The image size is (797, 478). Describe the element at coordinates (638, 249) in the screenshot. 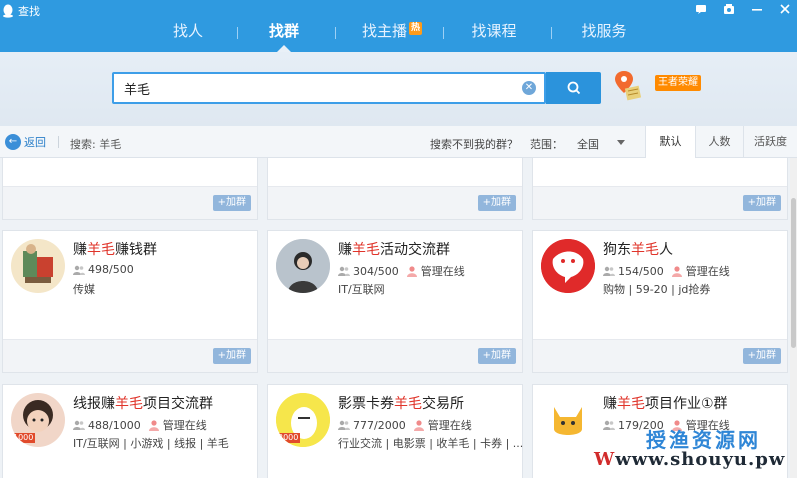

I see `group-name: 狗东羊毛人` at that location.